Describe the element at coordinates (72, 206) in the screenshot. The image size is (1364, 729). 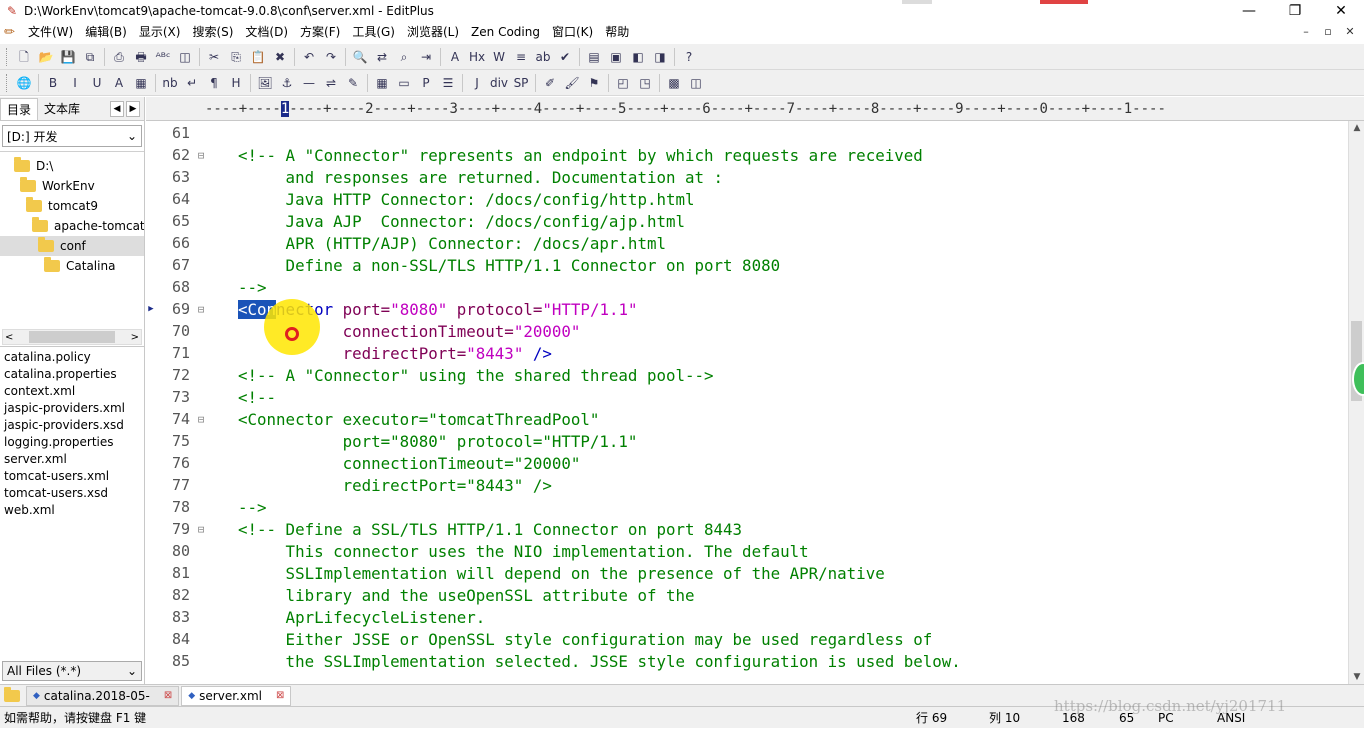
I see `tree-item-tomcat9: tomcat9` at that location.